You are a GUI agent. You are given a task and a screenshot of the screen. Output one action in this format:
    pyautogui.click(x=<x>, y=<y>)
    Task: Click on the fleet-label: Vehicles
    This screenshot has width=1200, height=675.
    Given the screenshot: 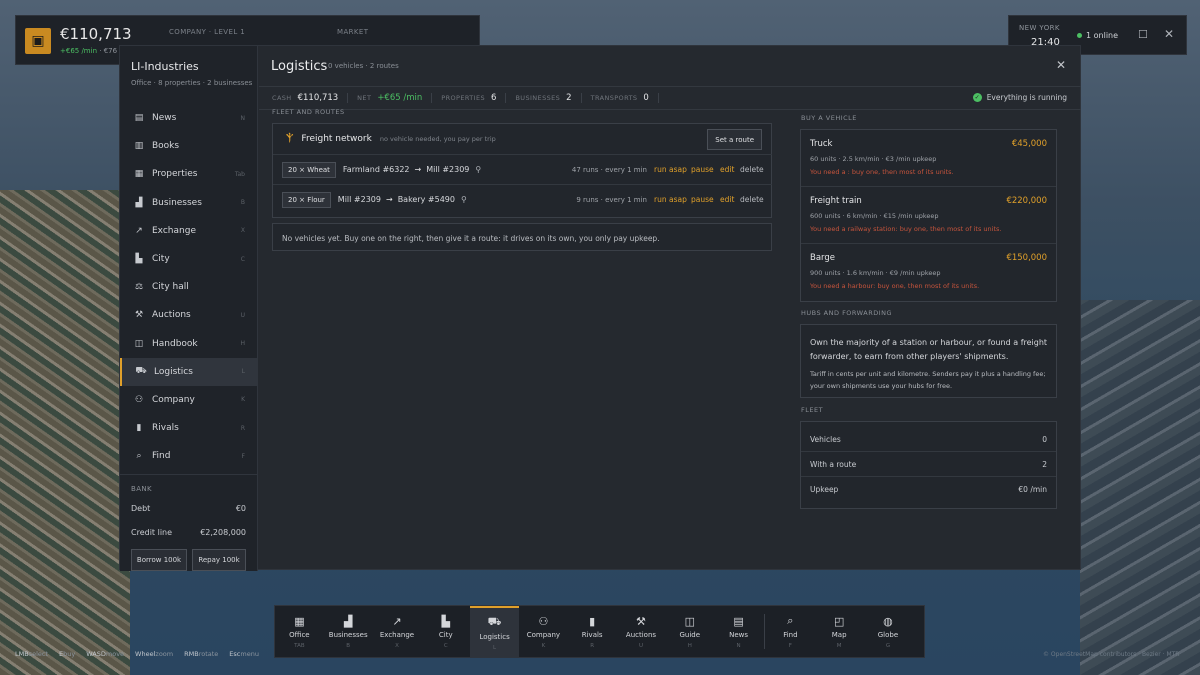 What is the action you would take?
    pyautogui.click(x=825, y=439)
    